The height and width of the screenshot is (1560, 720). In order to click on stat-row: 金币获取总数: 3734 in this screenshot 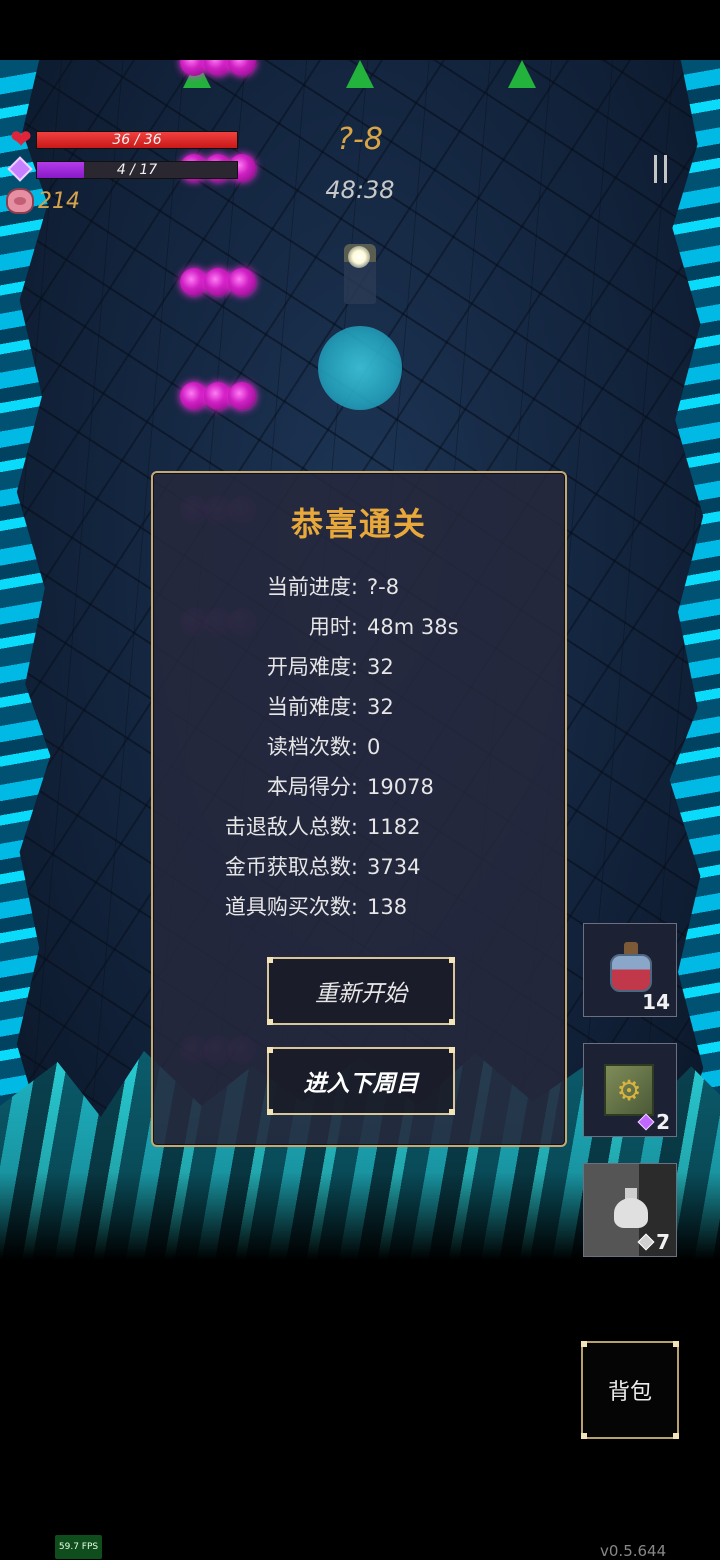, I will do `click(359, 867)`.